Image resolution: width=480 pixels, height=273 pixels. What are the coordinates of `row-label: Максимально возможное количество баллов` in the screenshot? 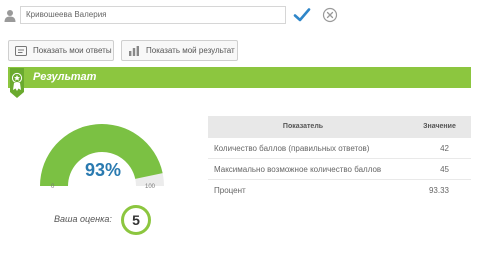 It's located at (298, 169).